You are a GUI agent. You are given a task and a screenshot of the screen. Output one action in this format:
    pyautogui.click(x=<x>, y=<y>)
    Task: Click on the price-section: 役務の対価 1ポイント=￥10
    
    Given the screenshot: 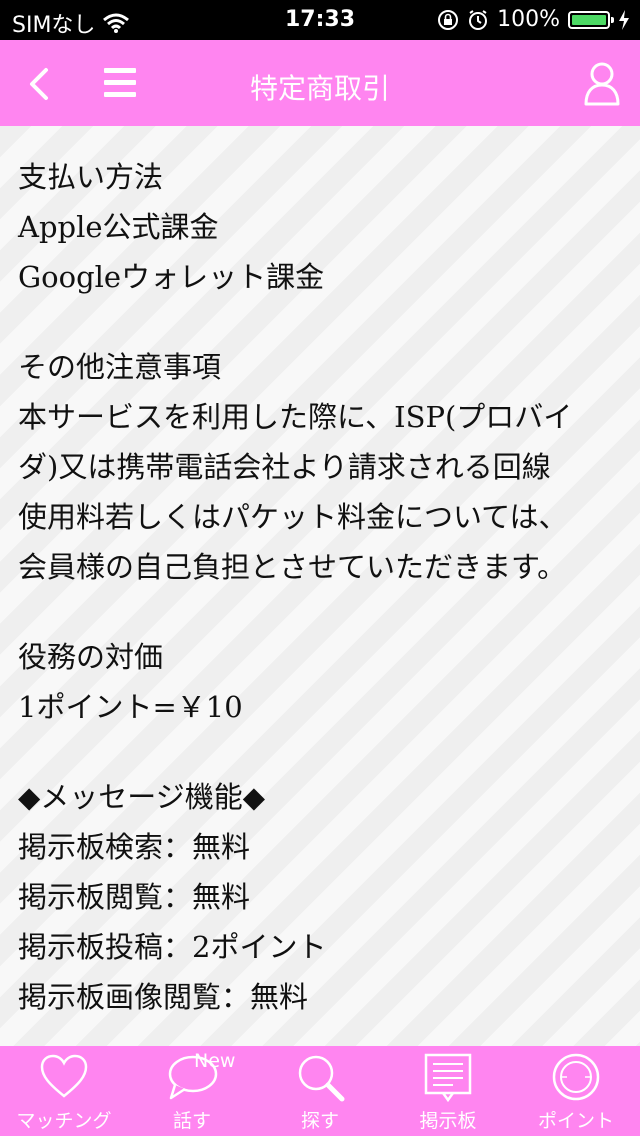 What is the action you would take?
    pyautogui.click(x=320, y=682)
    